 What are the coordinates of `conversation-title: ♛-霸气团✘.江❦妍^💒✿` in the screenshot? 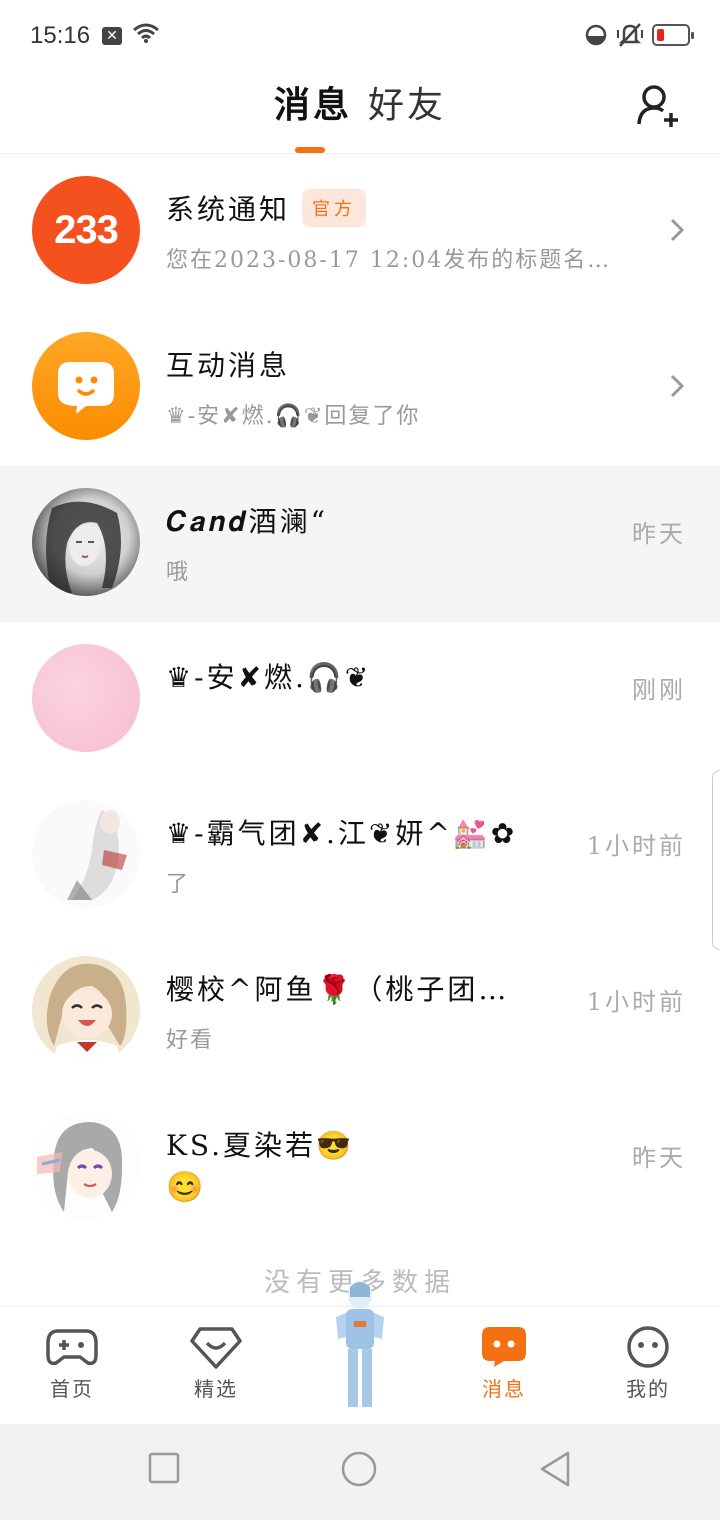 It's located at (342, 833).